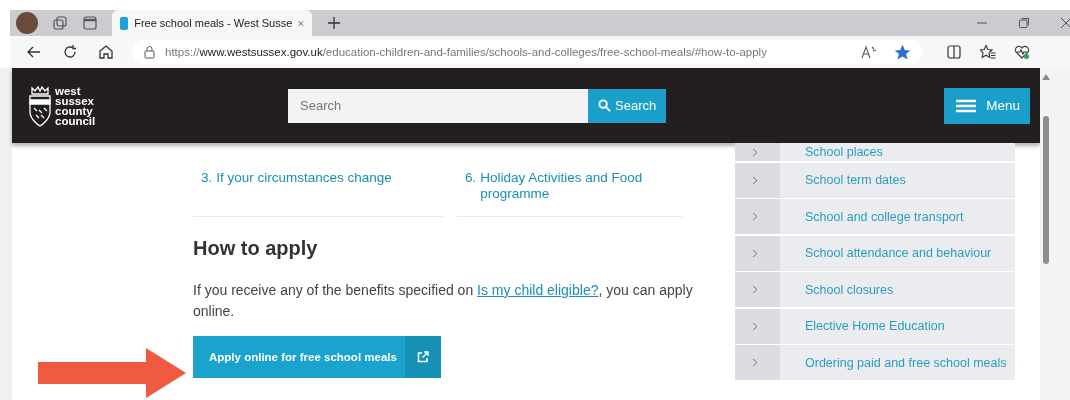 The height and width of the screenshot is (400, 1070). What do you see at coordinates (90, 23) in the screenshot?
I see `tab-actions-icon` at bounding box center [90, 23].